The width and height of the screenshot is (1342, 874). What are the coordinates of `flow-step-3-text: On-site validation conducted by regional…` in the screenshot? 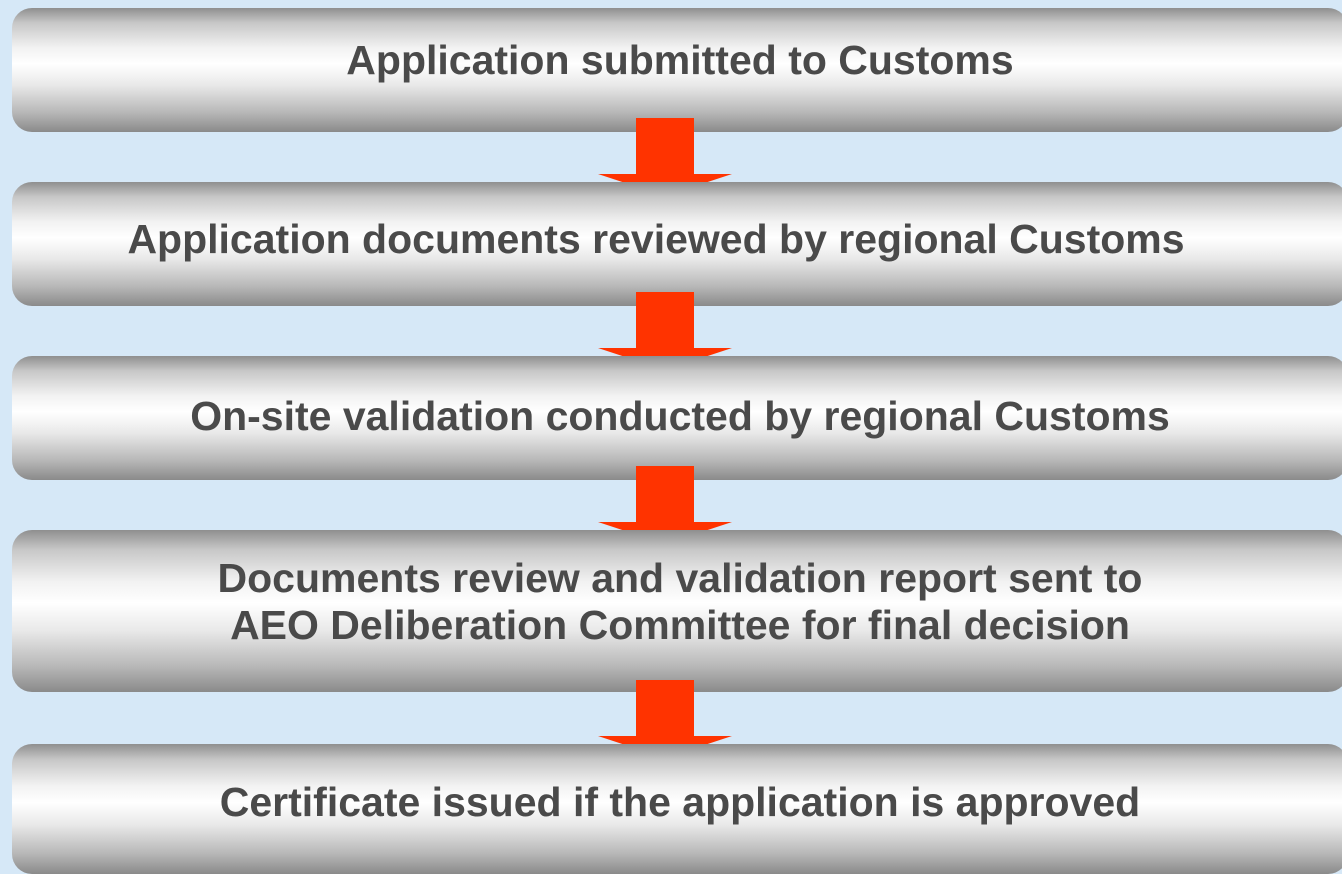 It's located at (680, 415).